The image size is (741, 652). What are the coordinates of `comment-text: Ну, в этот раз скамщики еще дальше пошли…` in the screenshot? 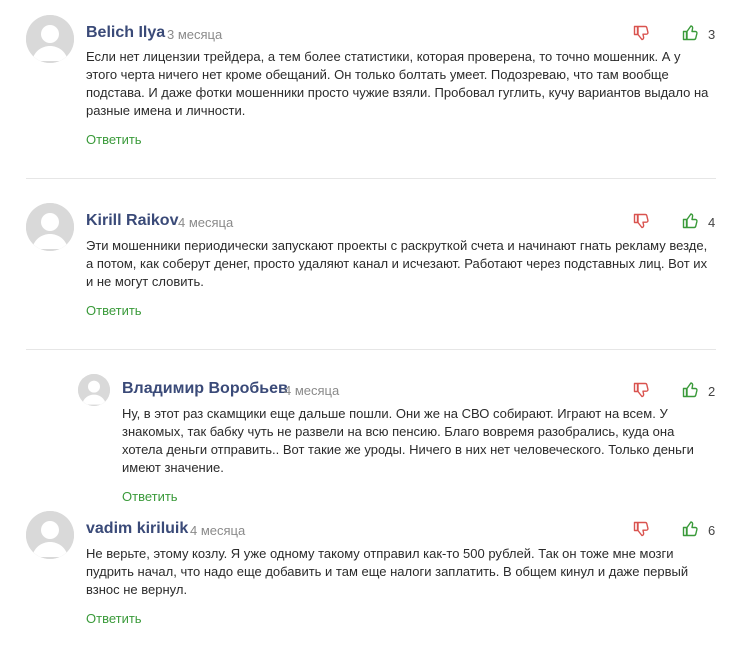 It's located at (408, 440).